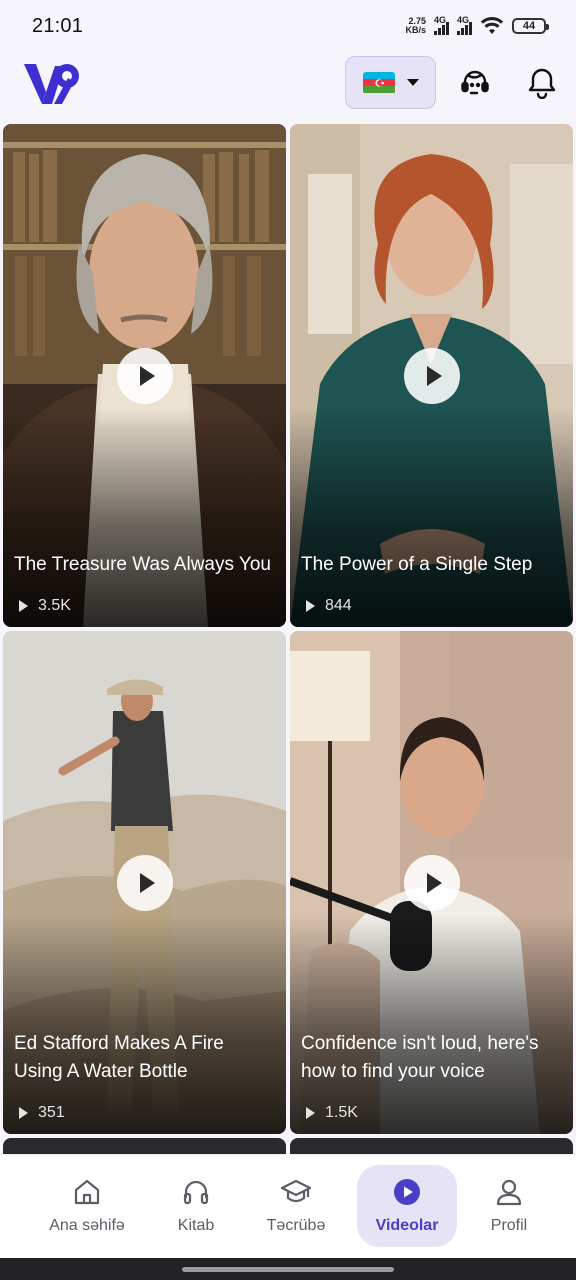 This screenshot has width=576, height=1280. I want to click on support-agent-icon, so click(475, 83).